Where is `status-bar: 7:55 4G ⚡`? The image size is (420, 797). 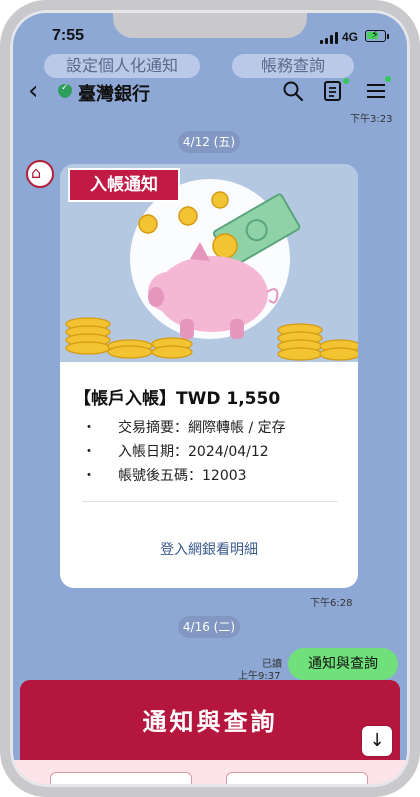
status-bar: 7:55 4G ⚡ is located at coordinates (210, 31).